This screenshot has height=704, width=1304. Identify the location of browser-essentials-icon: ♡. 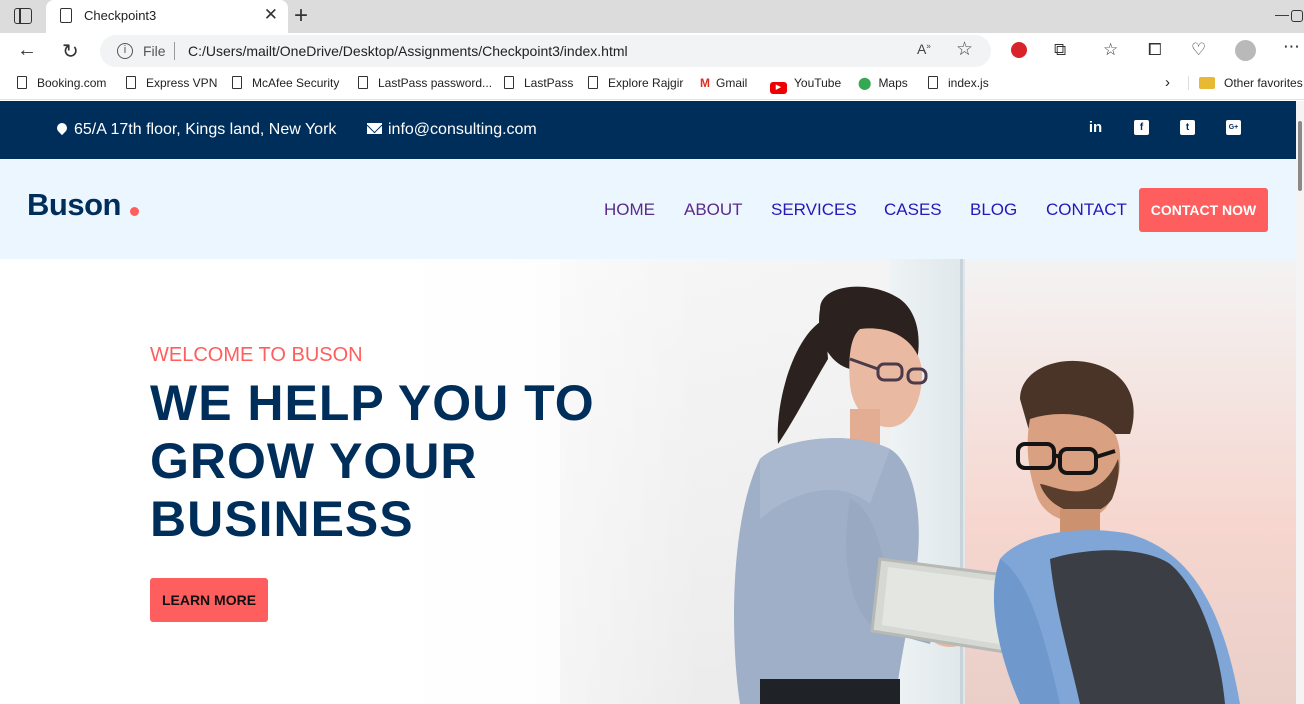
(1198, 50).